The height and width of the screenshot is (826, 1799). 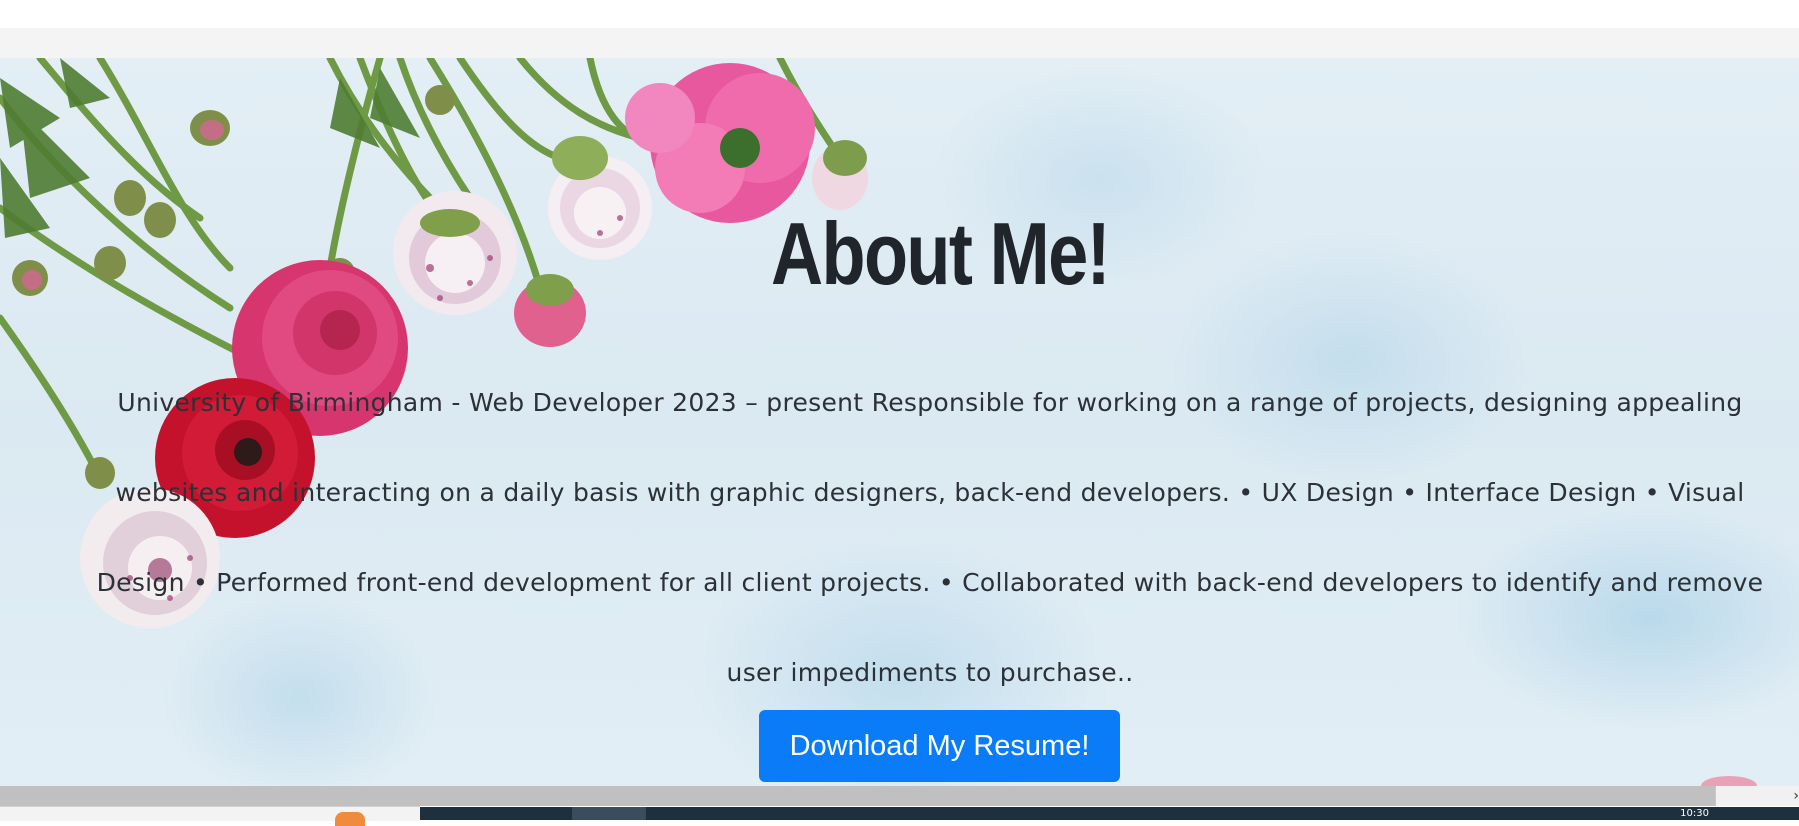 I want to click on horizontal-scrollbar: ›, so click(x=899, y=796).